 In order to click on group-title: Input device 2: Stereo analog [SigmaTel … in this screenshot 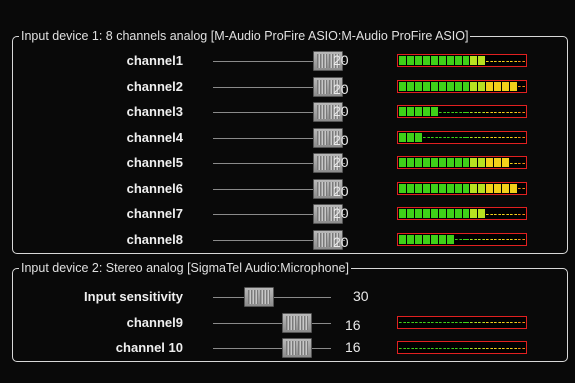, I will do `click(185, 268)`.